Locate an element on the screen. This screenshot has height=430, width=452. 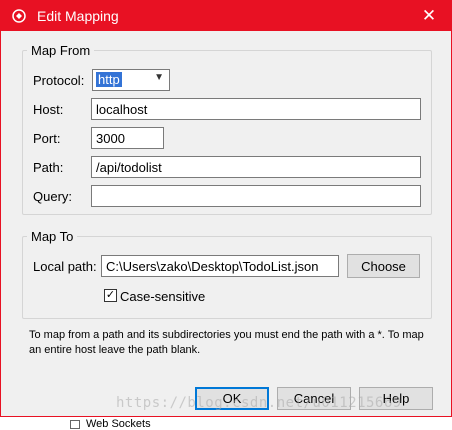
local-path-input is located at coordinates (220, 266).